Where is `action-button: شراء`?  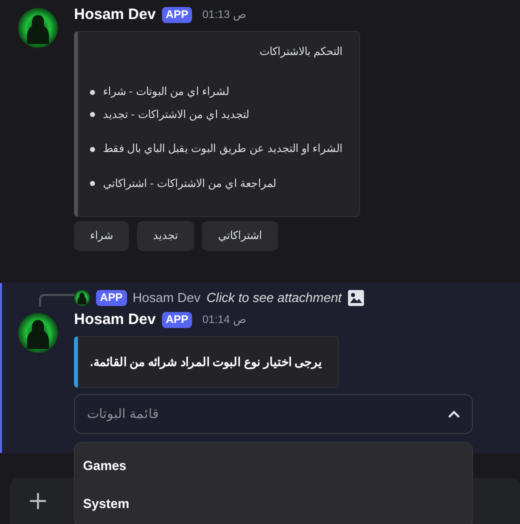 action-button: شراء is located at coordinates (101, 236).